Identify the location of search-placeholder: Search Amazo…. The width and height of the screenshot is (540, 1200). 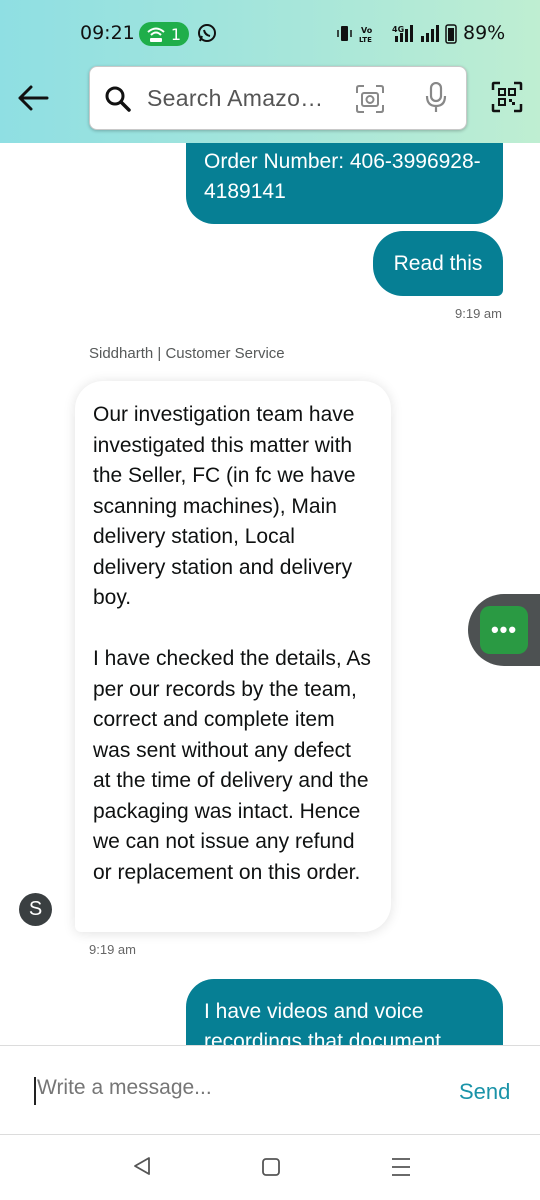
(235, 98).